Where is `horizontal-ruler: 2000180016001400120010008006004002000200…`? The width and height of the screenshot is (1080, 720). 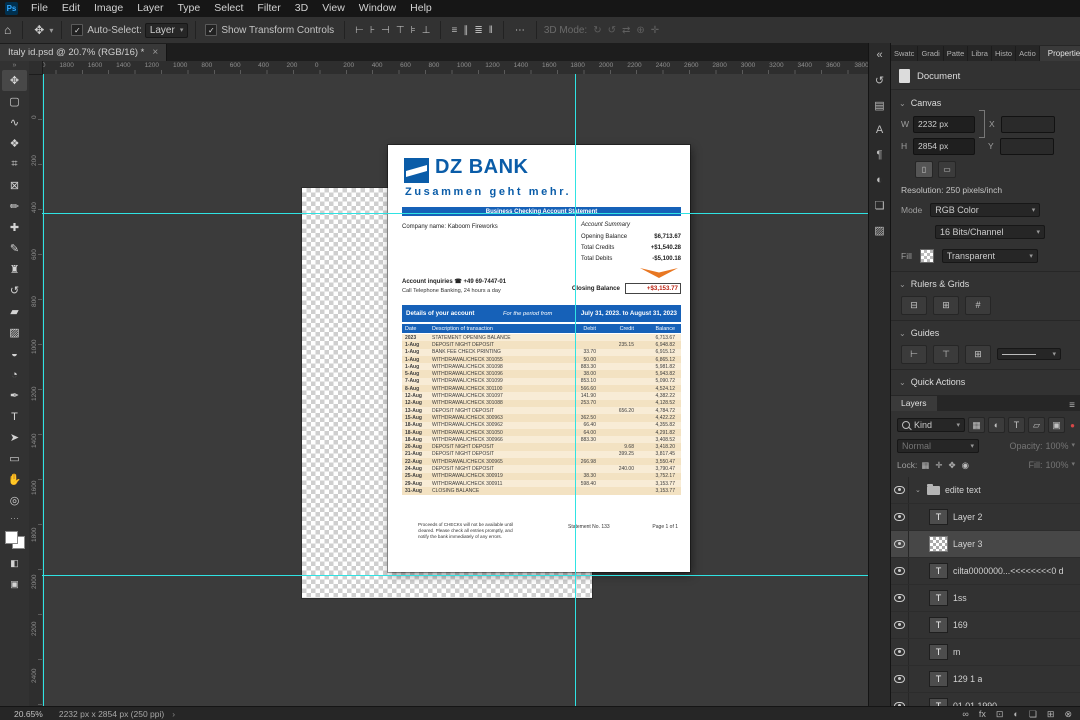 horizontal-ruler: 2000180016001400120010008006004002000200… is located at coordinates (448, 68).